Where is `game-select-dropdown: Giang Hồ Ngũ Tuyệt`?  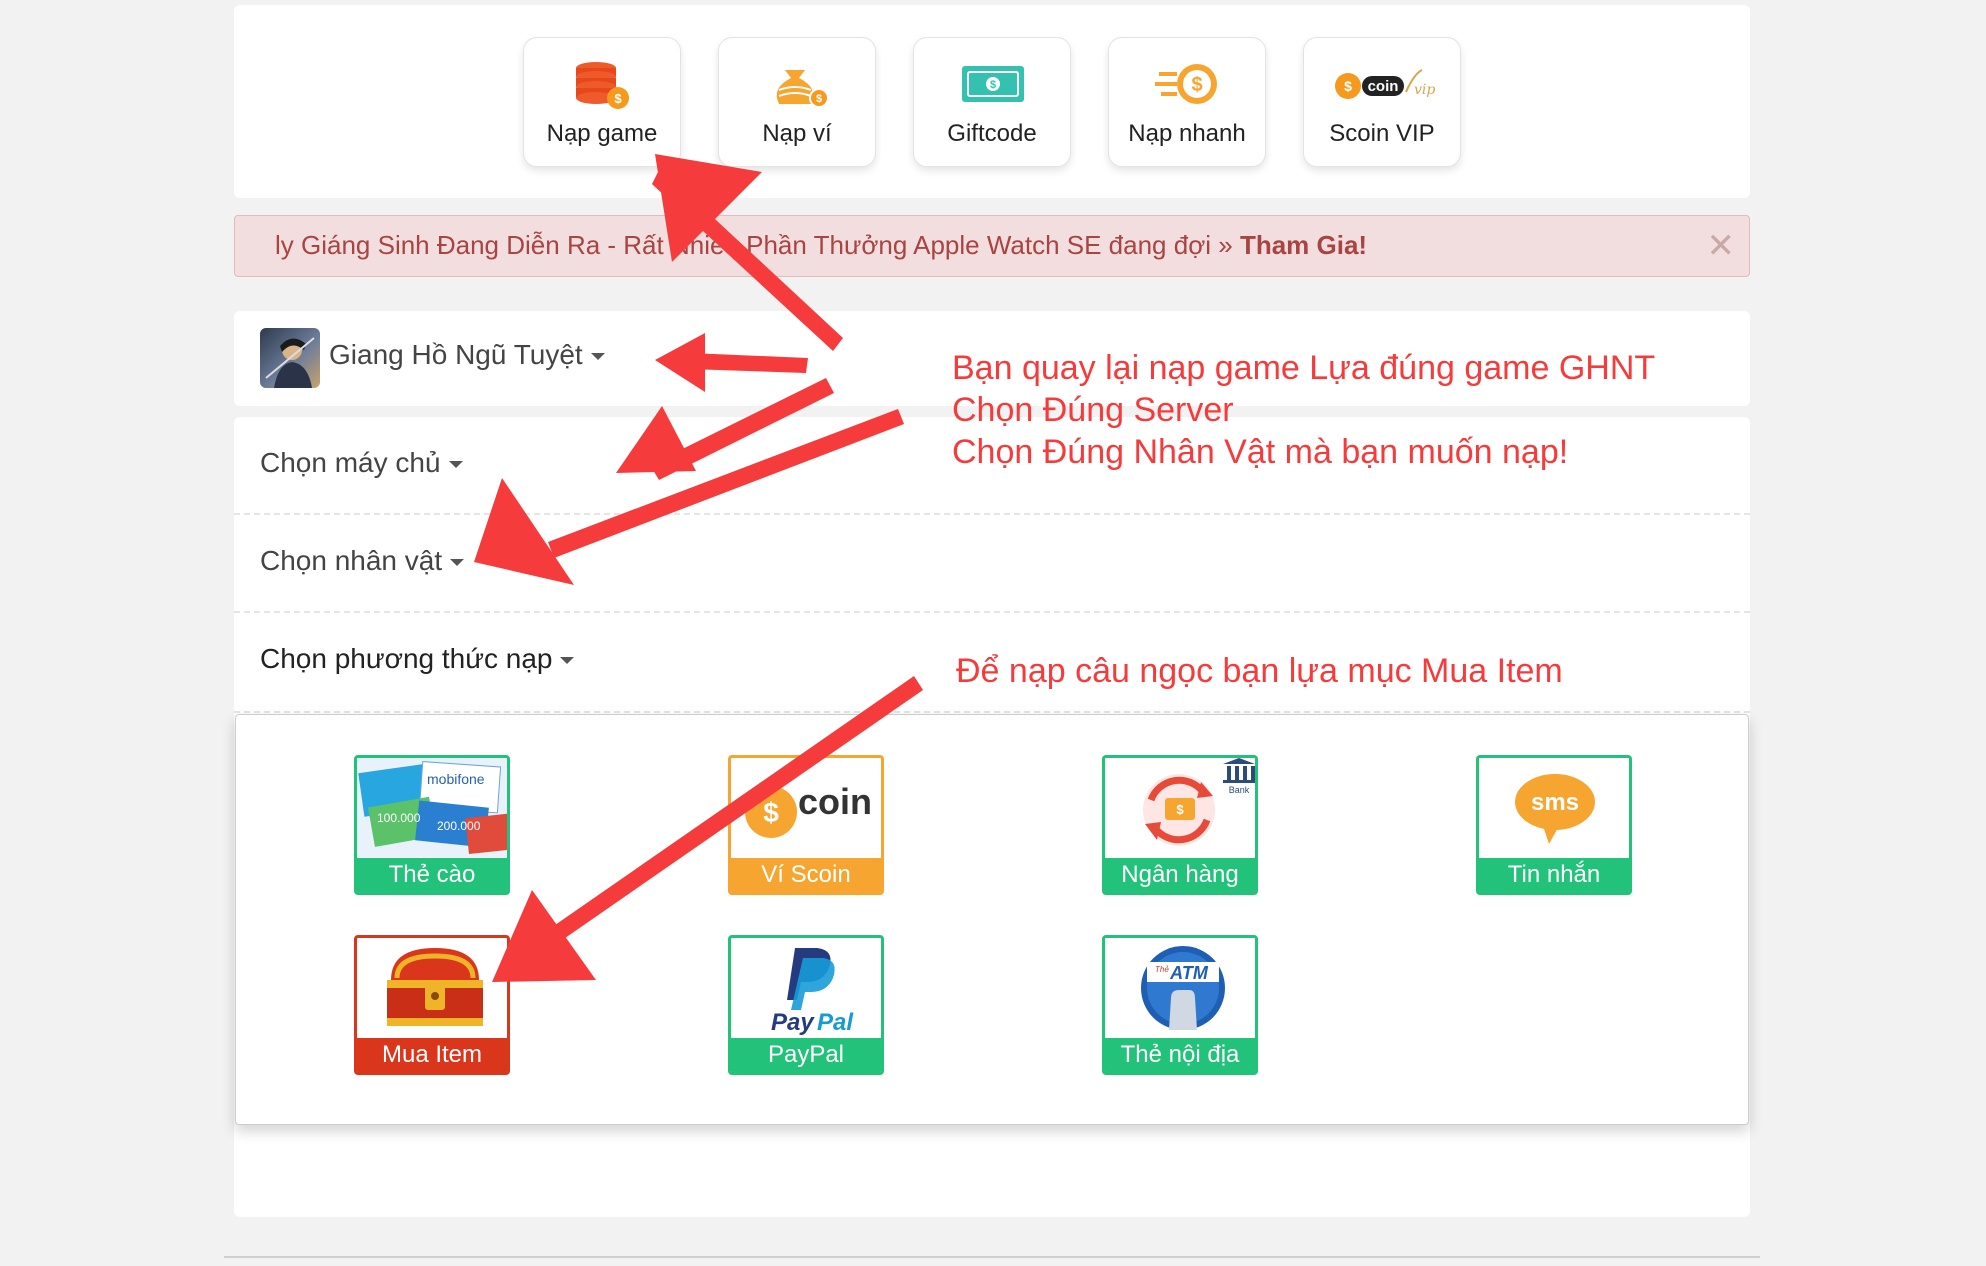 game-select-dropdown: Giang Hồ Ngũ Tuyệt is located at coordinates (467, 355).